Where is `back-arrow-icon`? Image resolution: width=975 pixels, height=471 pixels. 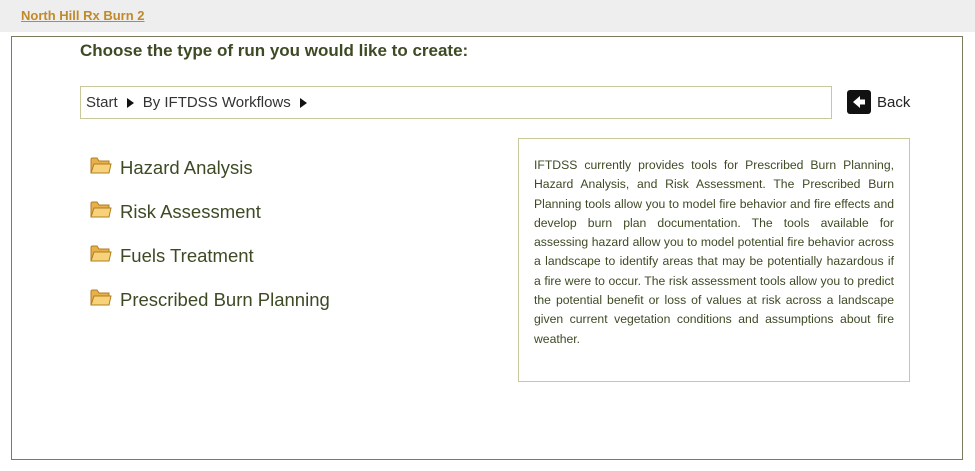
back-arrow-icon is located at coordinates (859, 102).